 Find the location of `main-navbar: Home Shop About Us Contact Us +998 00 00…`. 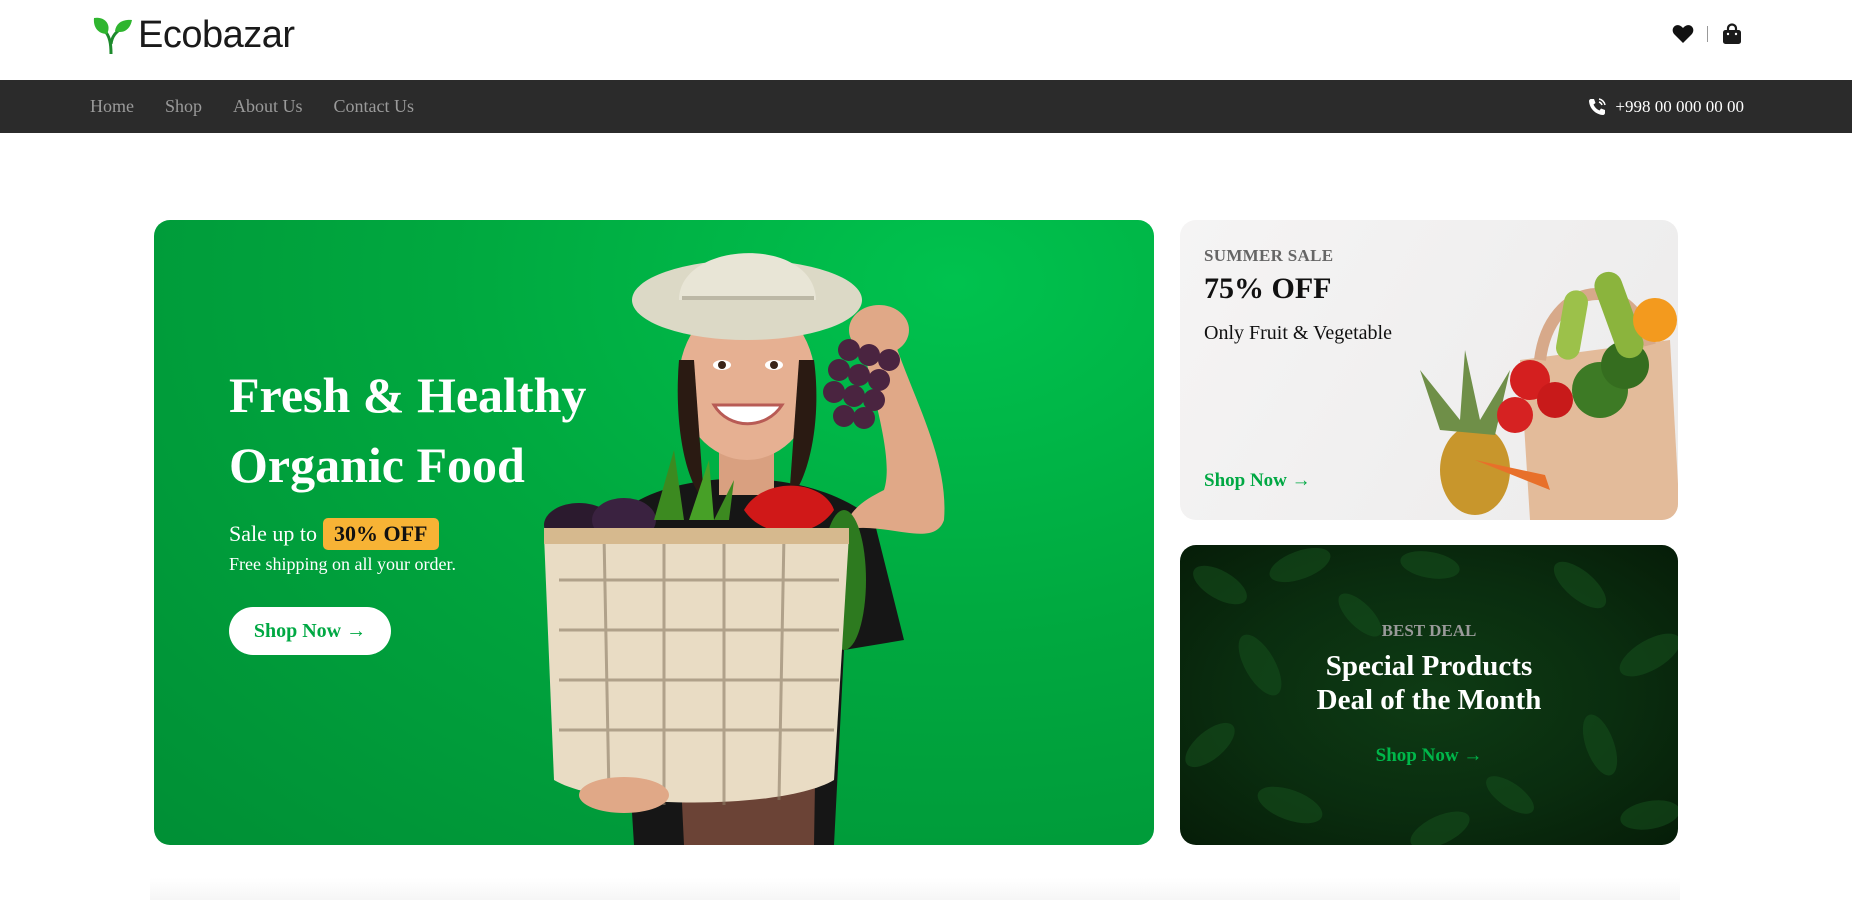

main-navbar: Home Shop About Us Contact Us +998 00 00… is located at coordinates (926, 106).